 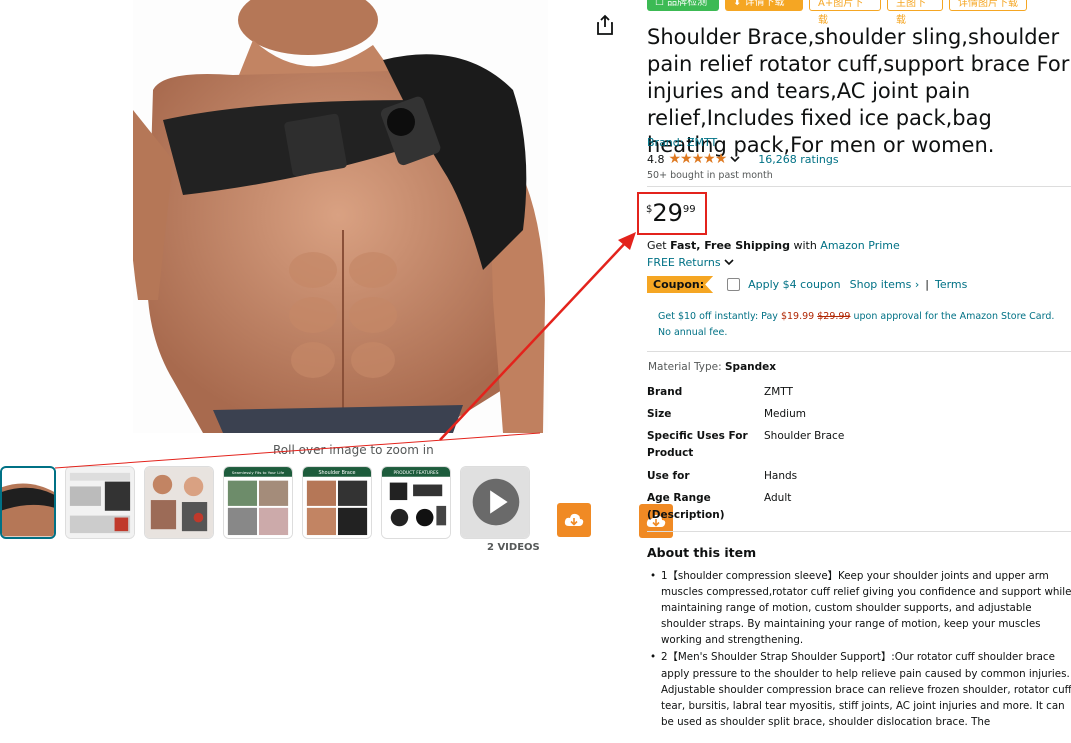 I want to click on shipping-middle: with, so click(x=805, y=245).